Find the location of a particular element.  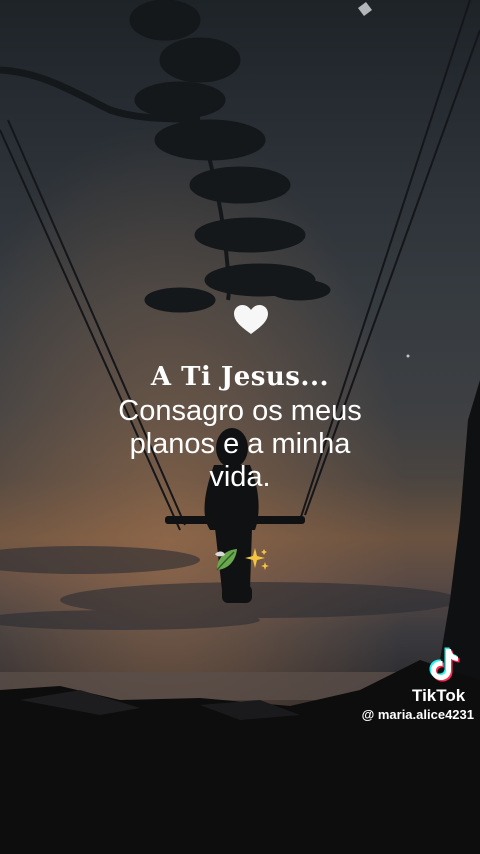

star is located at coordinates (408, 356).